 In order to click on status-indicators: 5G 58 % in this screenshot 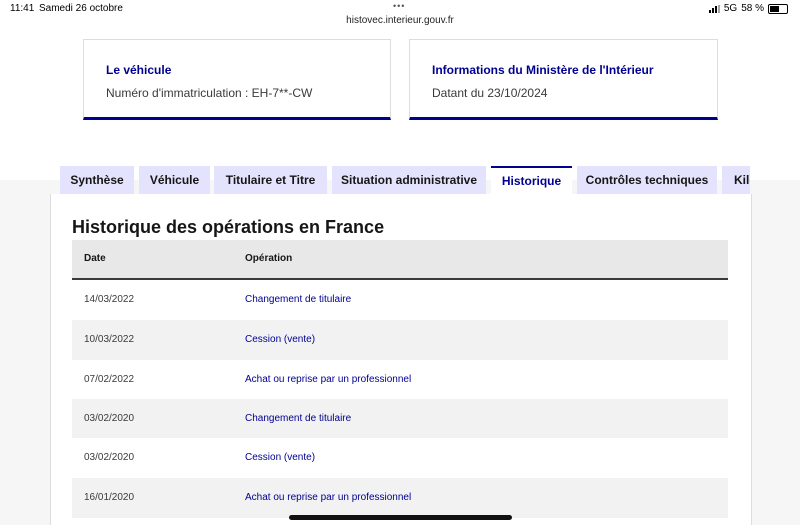, I will do `click(748, 8)`.